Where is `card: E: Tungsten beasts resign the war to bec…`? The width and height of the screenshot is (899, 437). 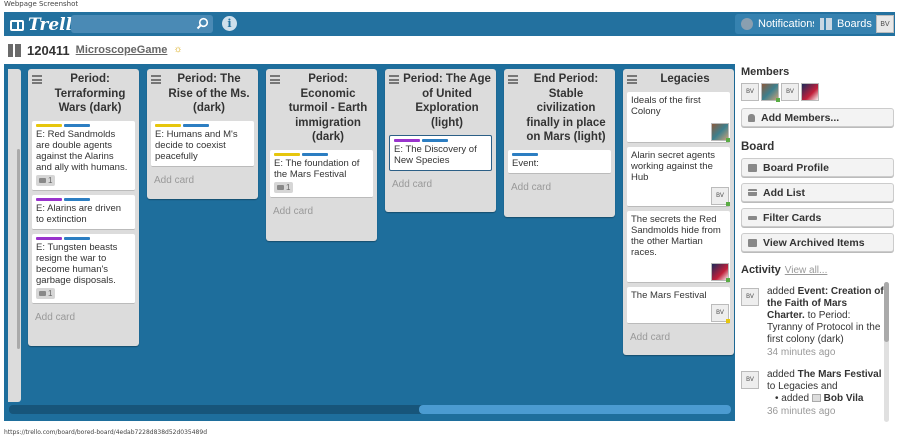 card: E: Tungsten beasts resign the war to bec… is located at coordinates (83, 268).